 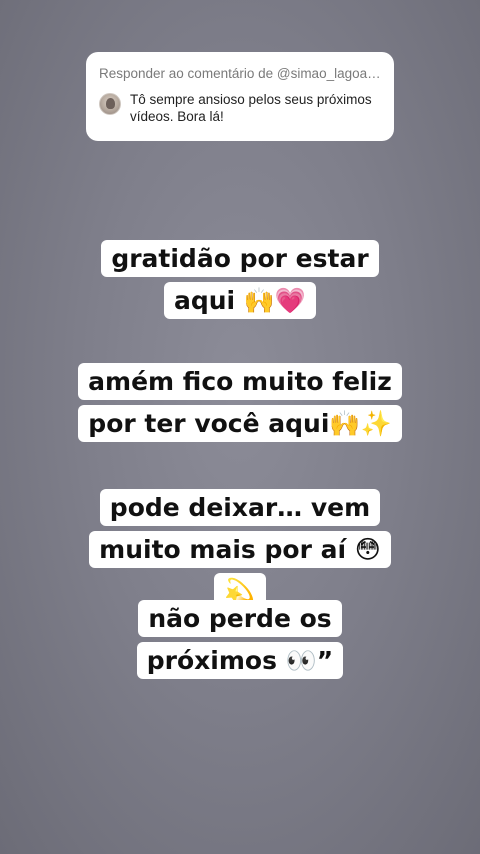 I want to click on caption-line: gratidão por estar, so click(x=240, y=258).